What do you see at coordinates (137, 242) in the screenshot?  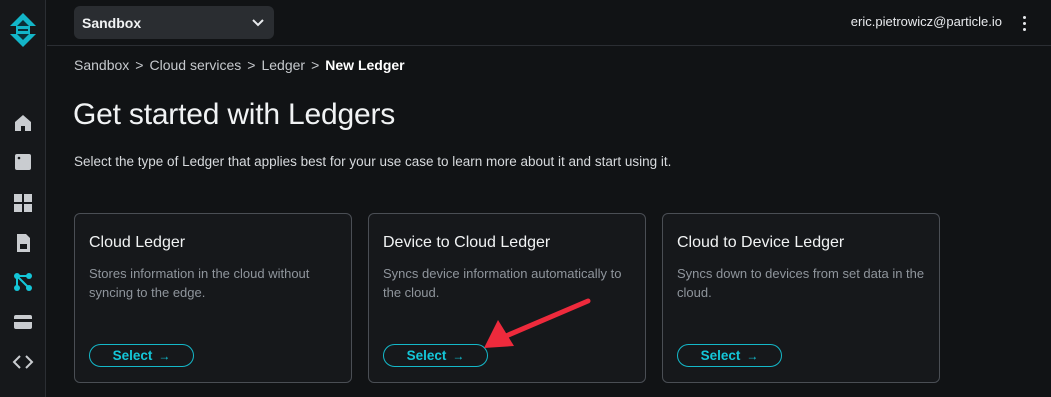 I see `card-title: Cloud Ledger` at bounding box center [137, 242].